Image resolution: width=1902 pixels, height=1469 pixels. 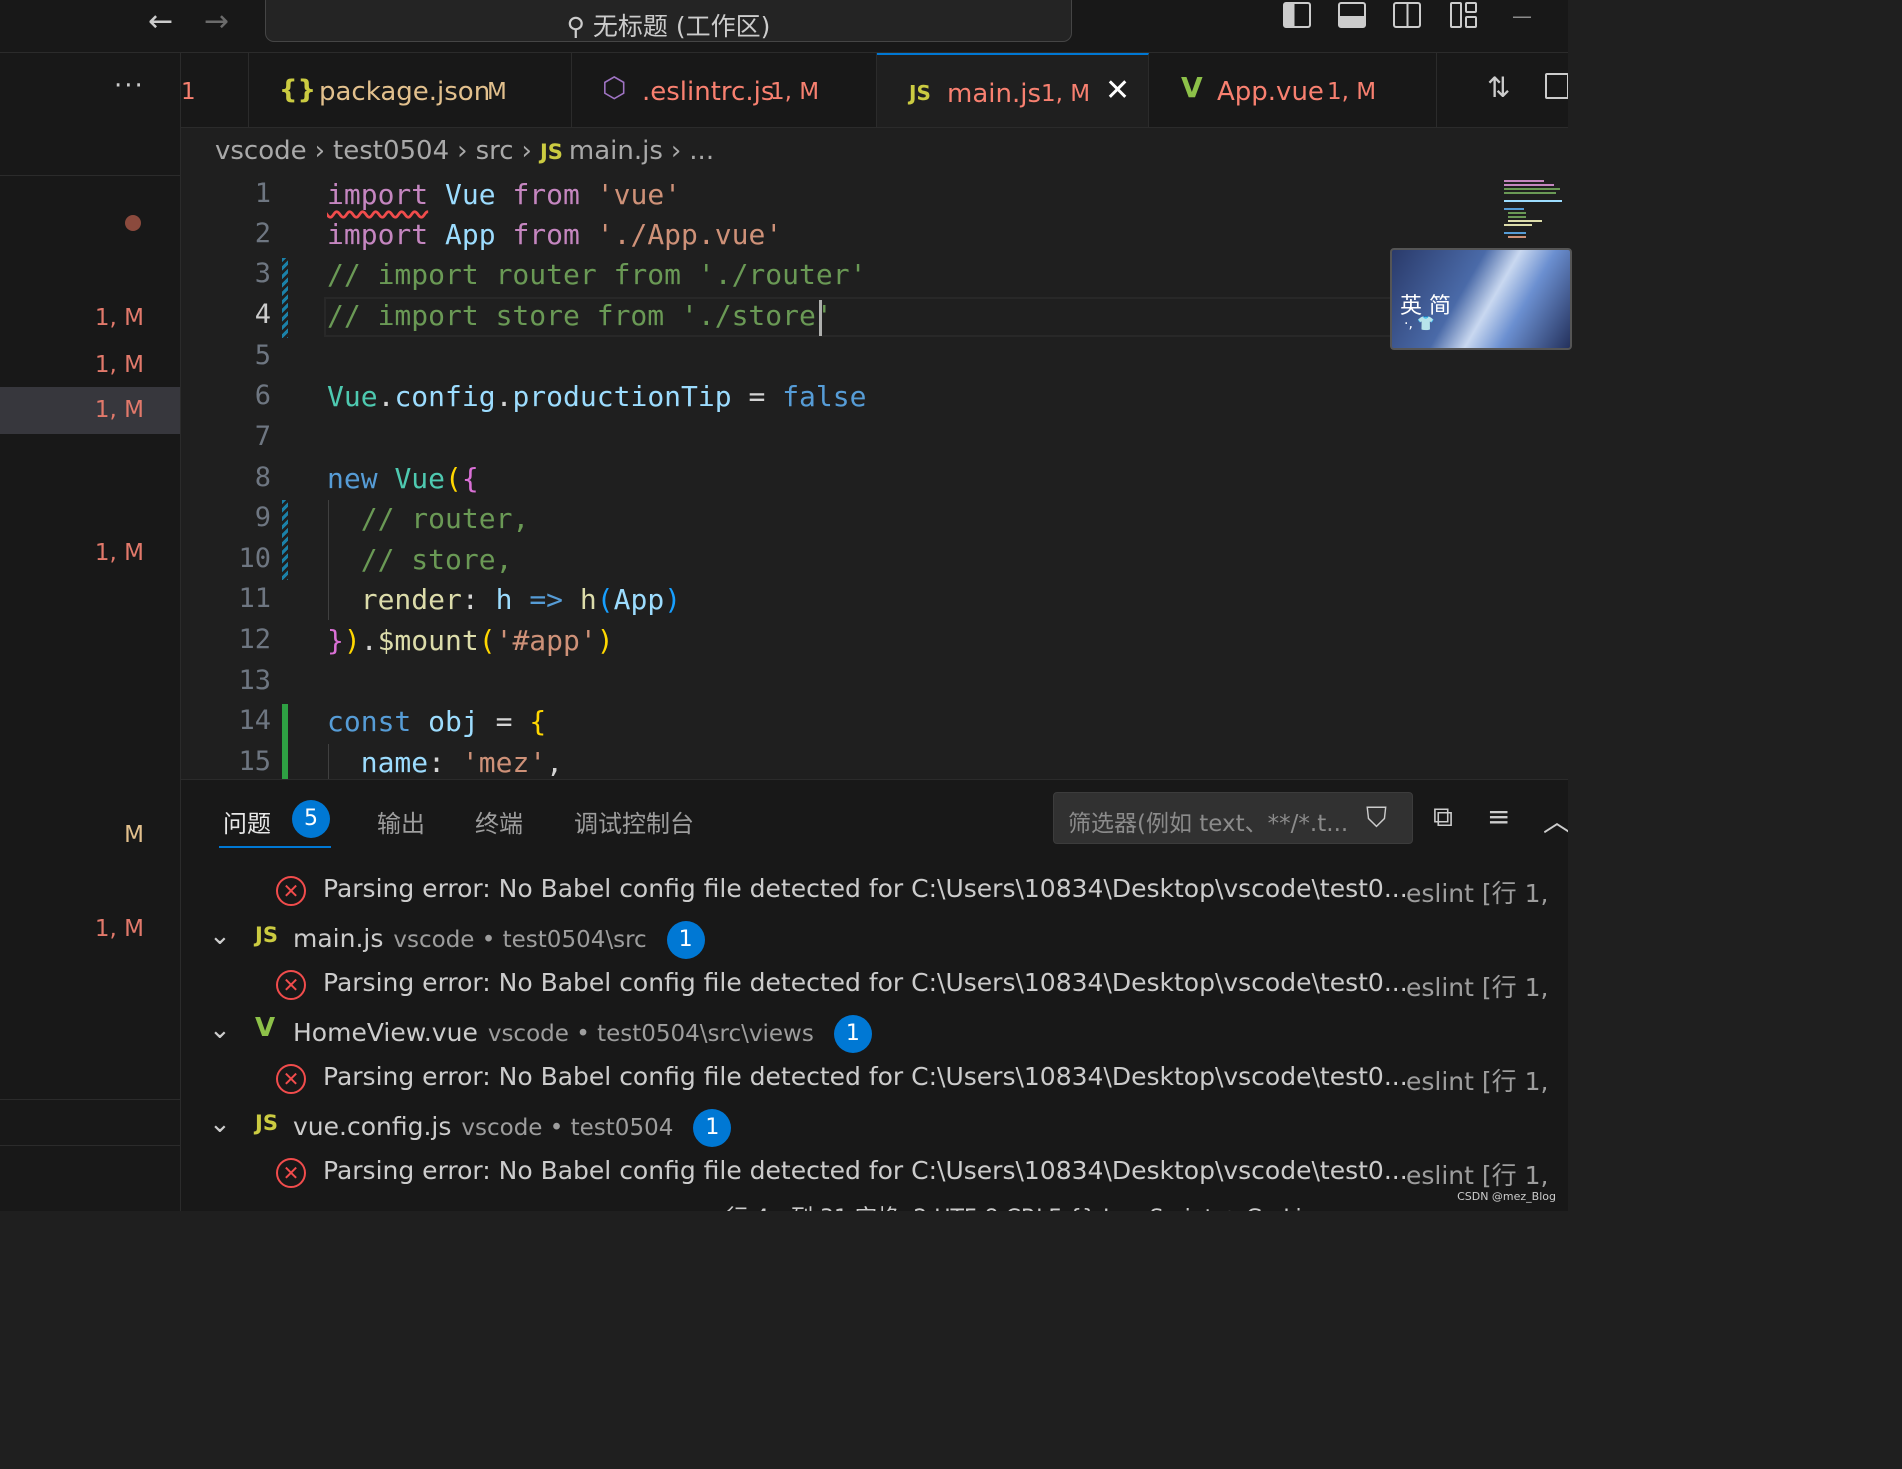 What do you see at coordinates (262, 436) in the screenshot?
I see `line-number: 7` at bounding box center [262, 436].